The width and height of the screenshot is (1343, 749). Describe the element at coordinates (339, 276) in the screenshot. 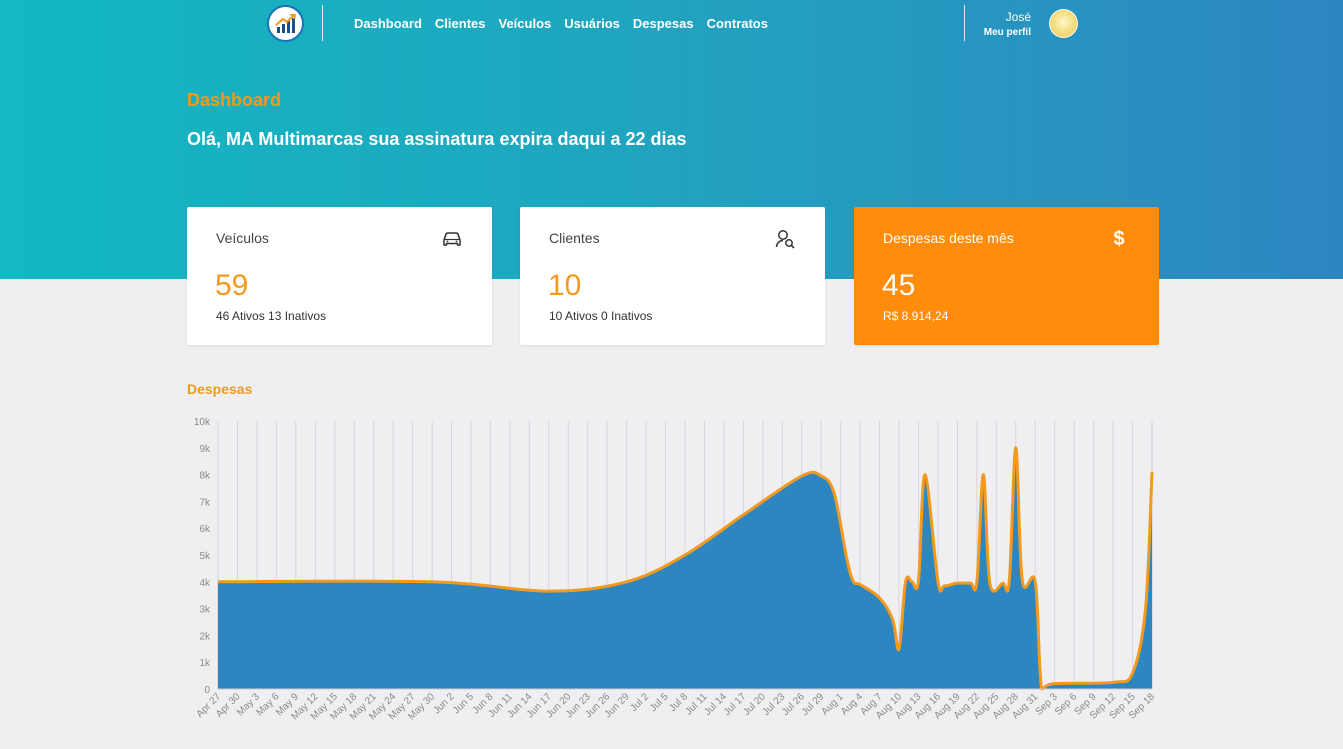

I see `vehicles-card: Veículos 59 46 Ativos 13 Inativos` at that location.